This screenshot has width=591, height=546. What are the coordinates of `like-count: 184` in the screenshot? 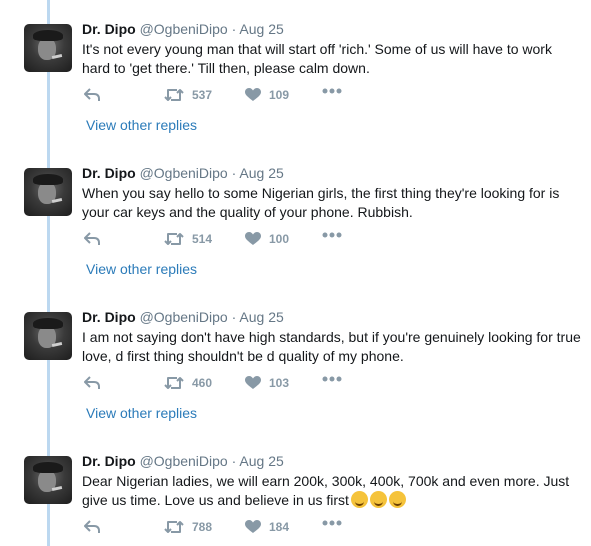 It's located at (279, 527).